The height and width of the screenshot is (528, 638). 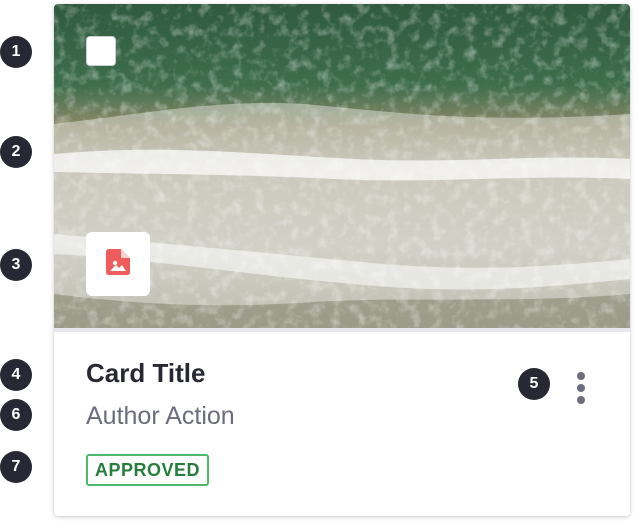 What do you see at coordinates (160, 416) in the screenshot?
I see `card-subtitle: Author Action` at bounding box center [160, 416].